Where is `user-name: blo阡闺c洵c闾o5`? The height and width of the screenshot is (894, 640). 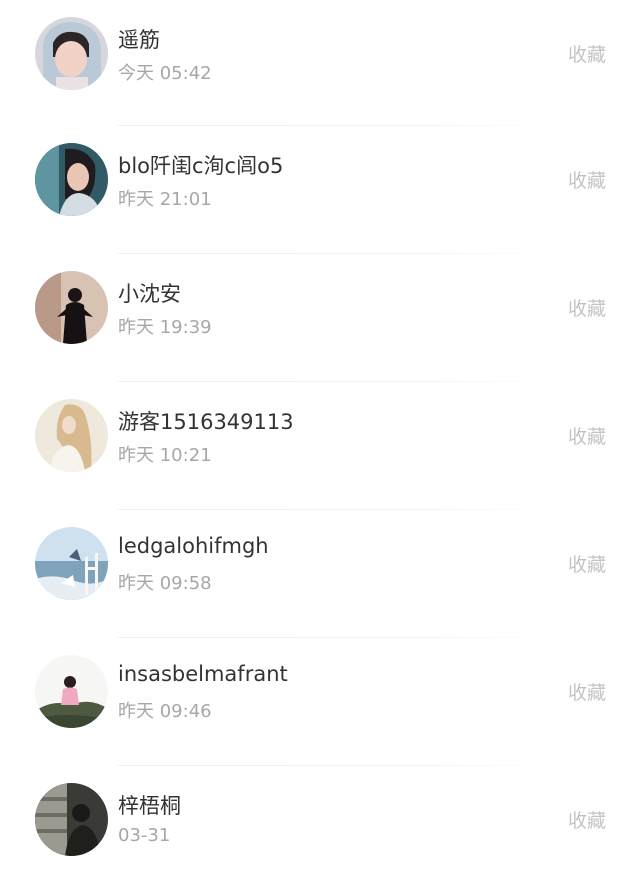
user-name: blo阡闺c洵c闾o5 is located at coordinates (201, 166).